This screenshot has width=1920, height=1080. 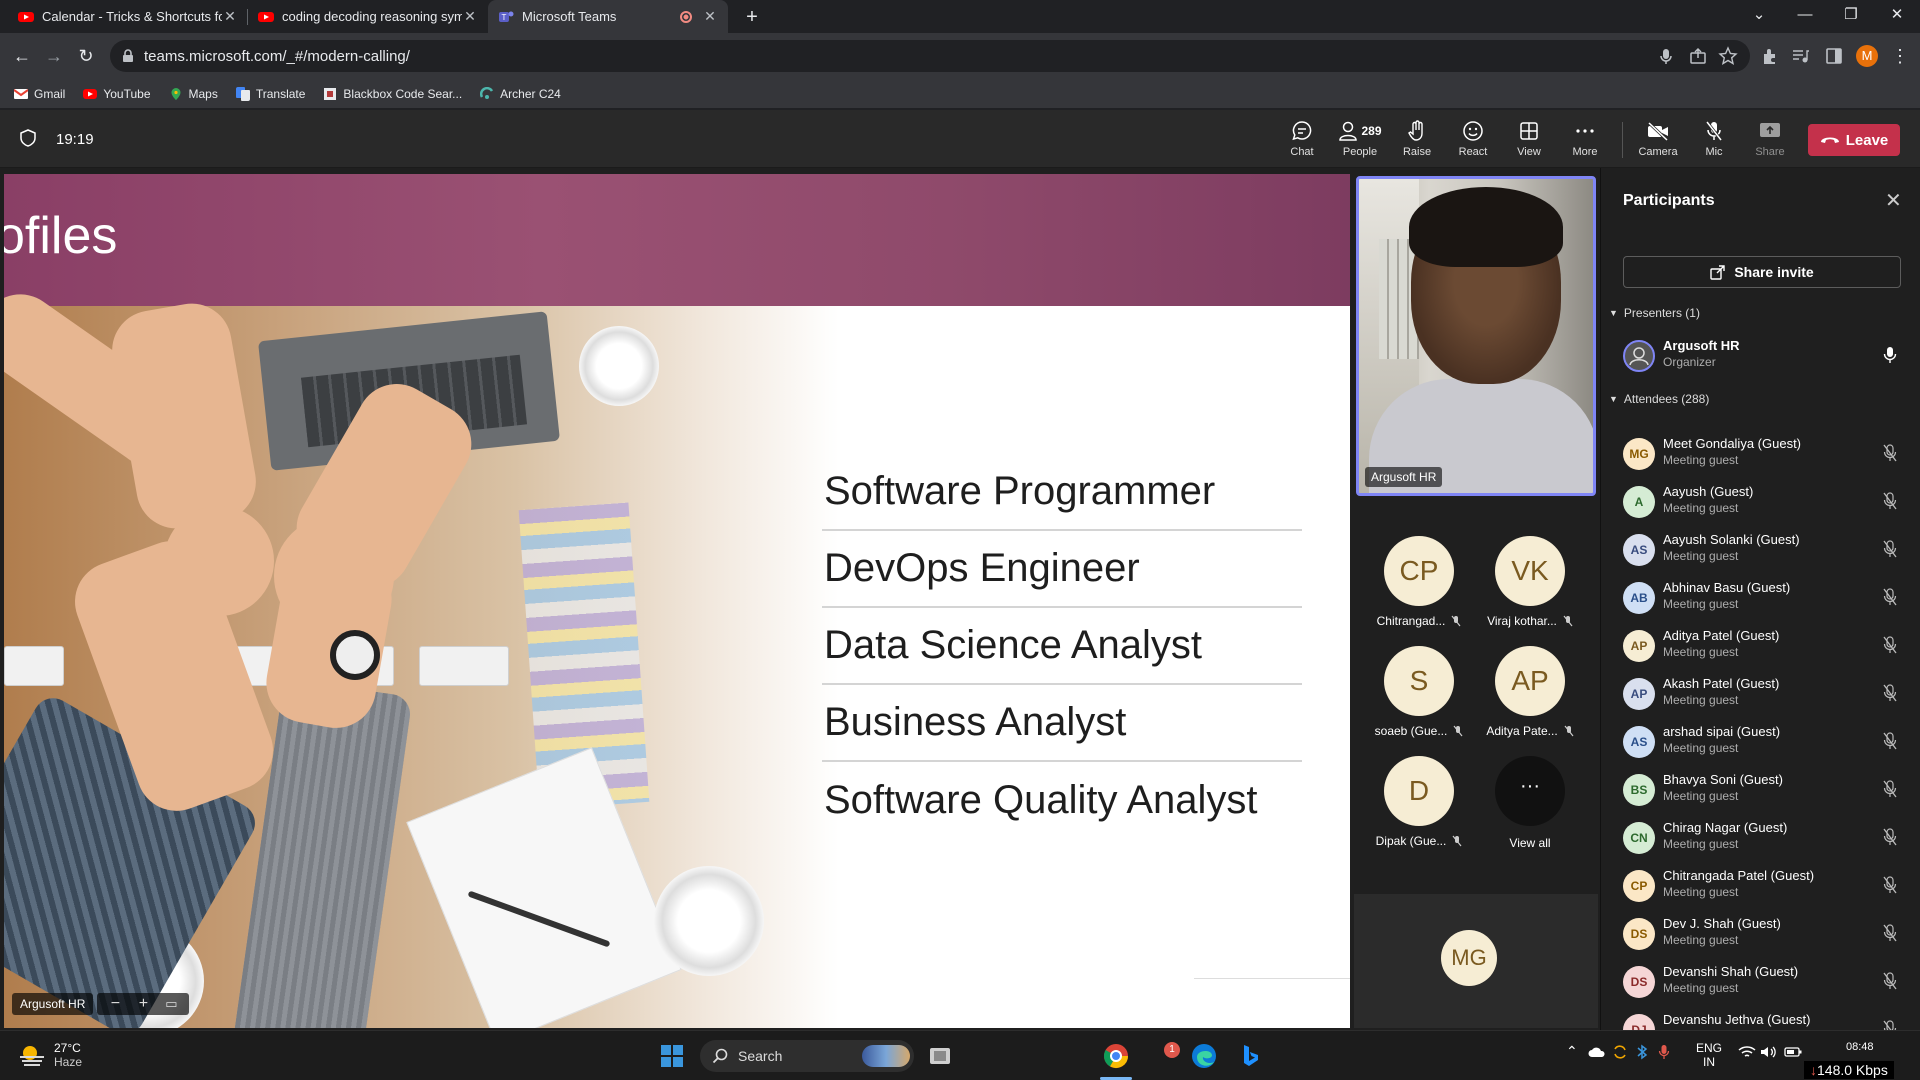 I want to click on presenters-section-toggle: ▼ Presenters (1), so click(x=1654, y=313).